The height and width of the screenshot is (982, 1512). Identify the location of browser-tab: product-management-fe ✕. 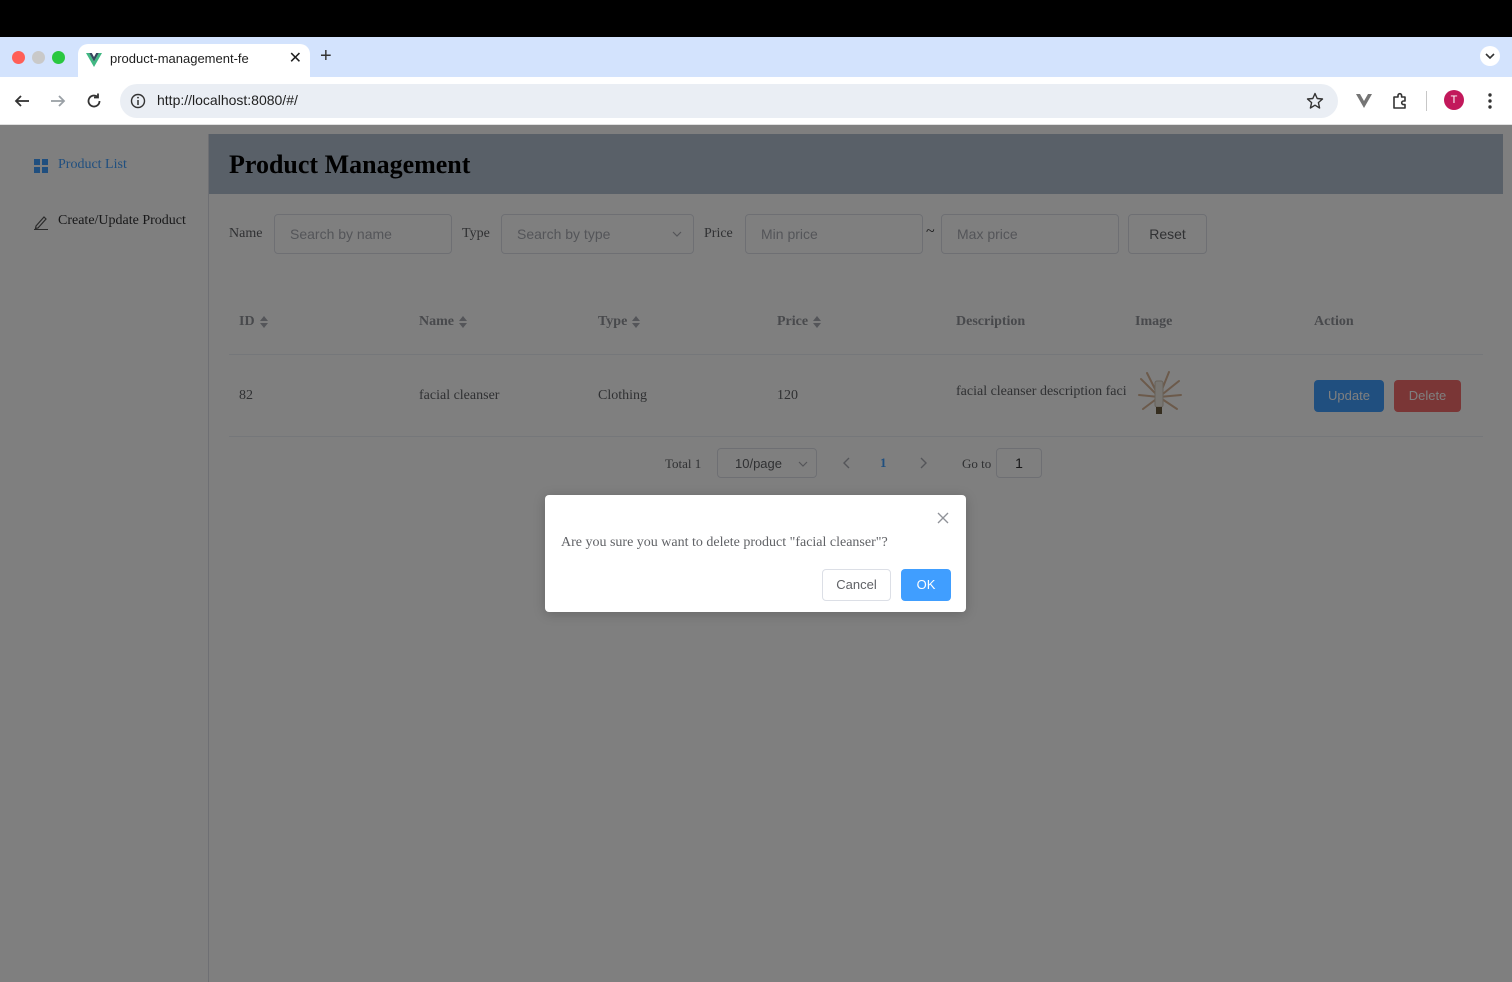
(194, 60).